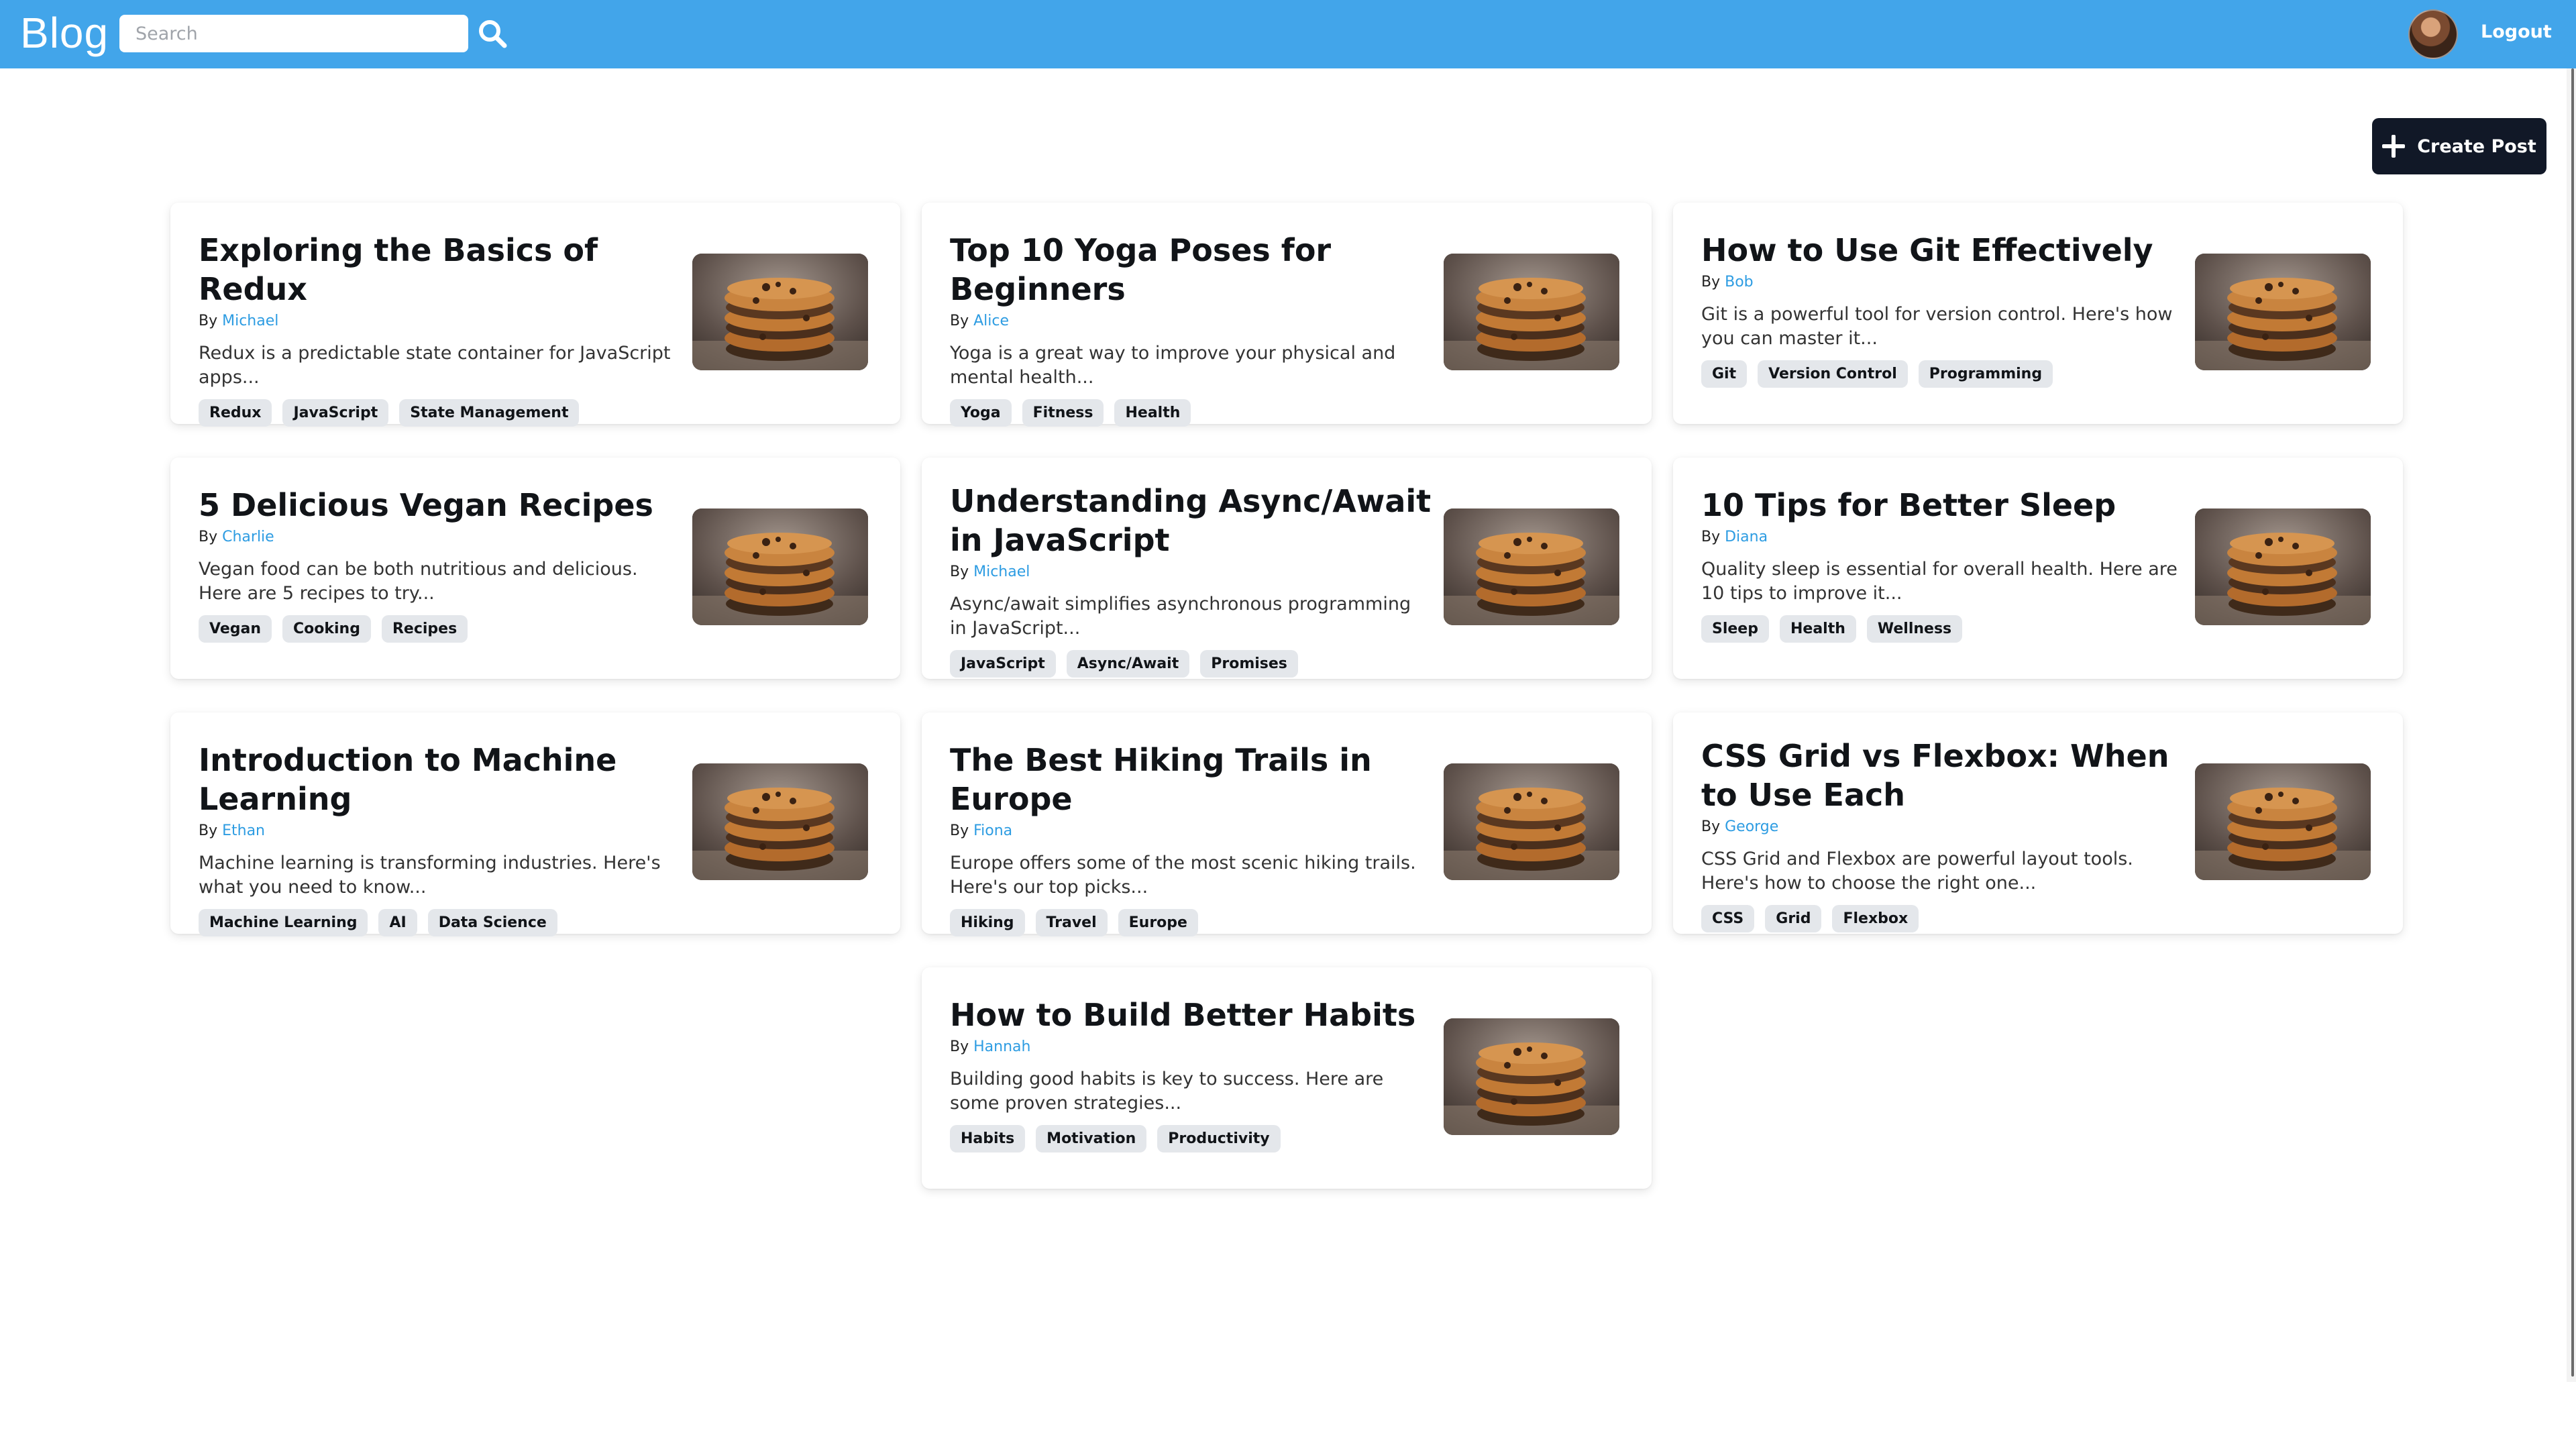 The height and width of the screenshot is (1449, 2576). I want to click on tag-chip: Yoga, so click(981, 413).